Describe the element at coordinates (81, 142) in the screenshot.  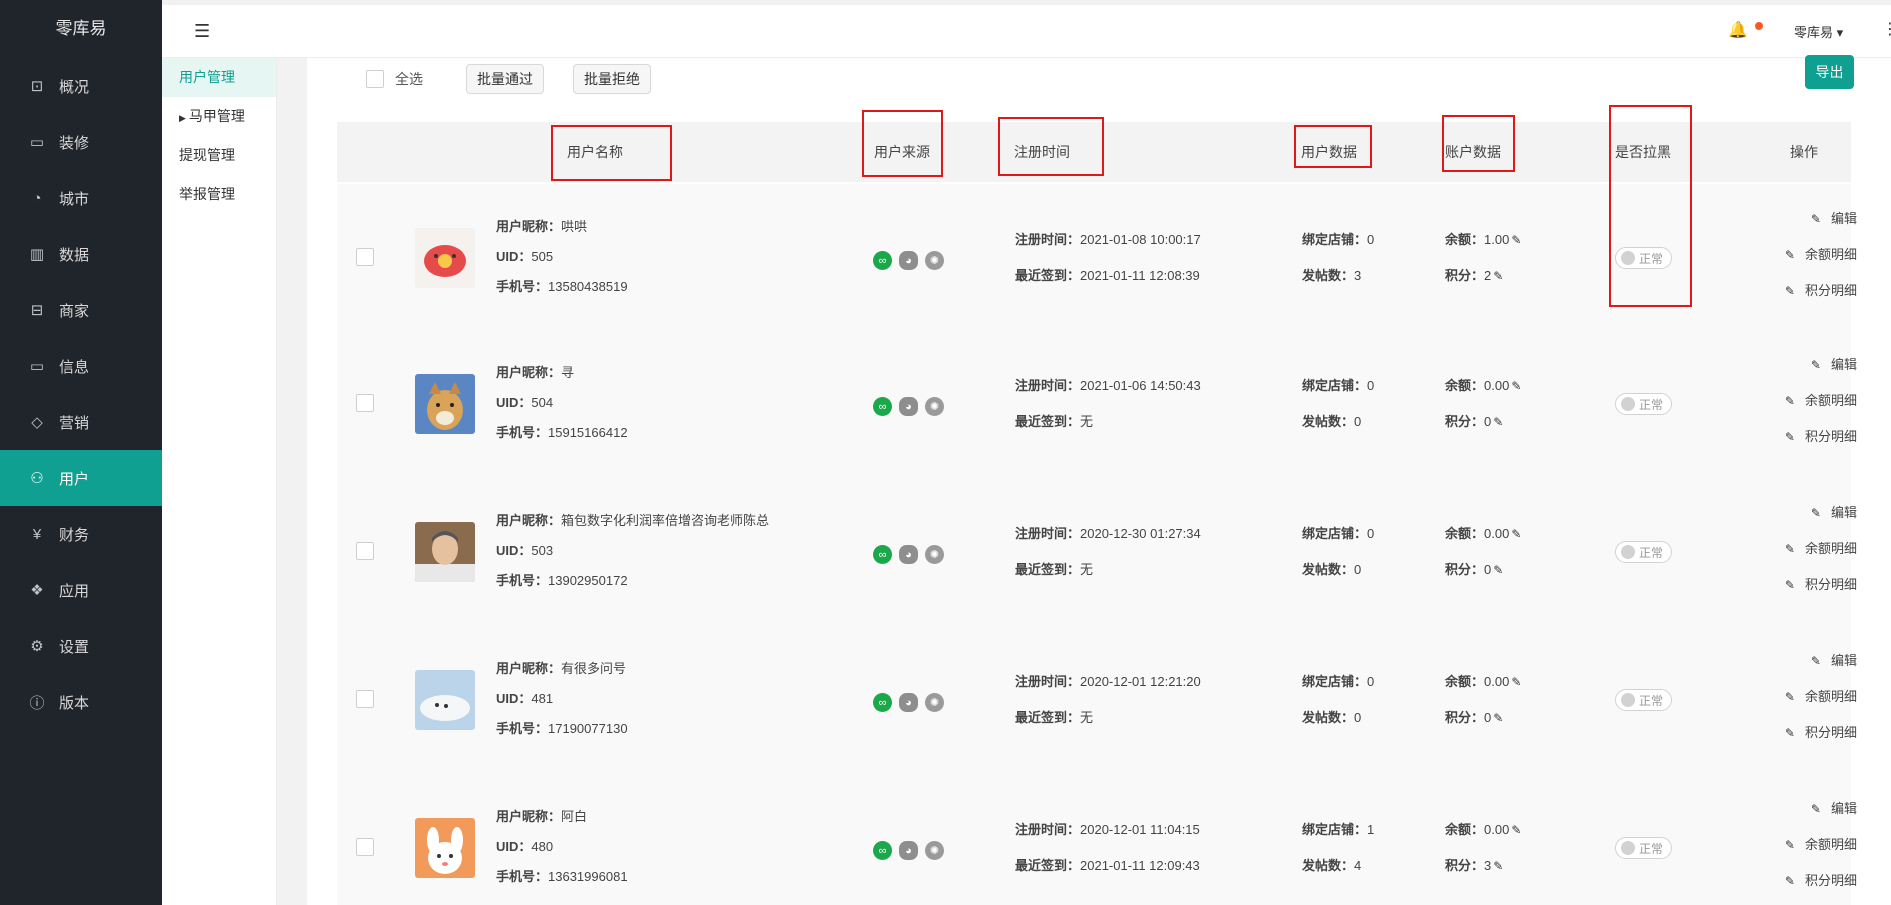
I see `sidebar-item-1: ▭ 装修` at that location.